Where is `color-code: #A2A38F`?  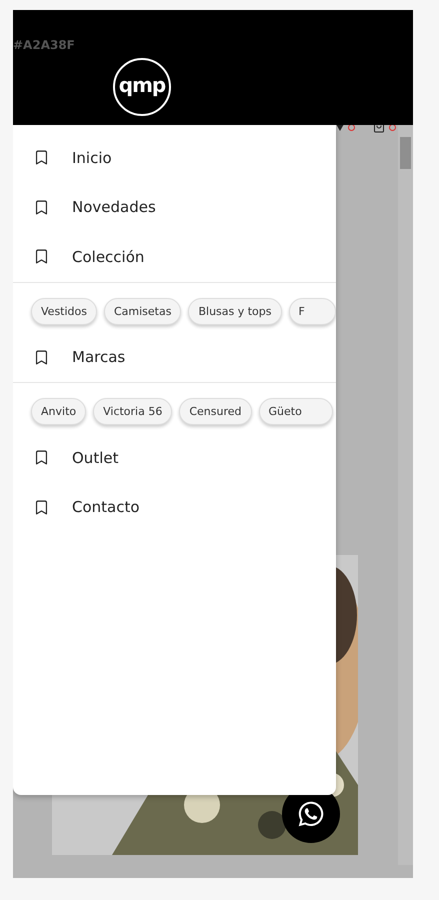 color-code: #A2A38F is located at coordinates (44, 45).